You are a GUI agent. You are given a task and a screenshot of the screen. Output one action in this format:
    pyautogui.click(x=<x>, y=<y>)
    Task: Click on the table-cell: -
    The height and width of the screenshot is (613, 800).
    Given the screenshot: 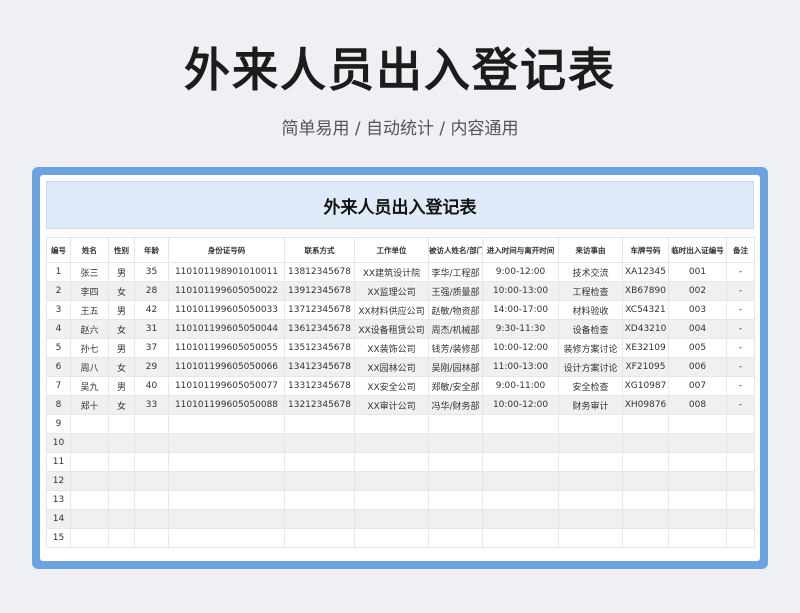 What is the action you would take?
    pyautogui.click(x=740, y=386)
    